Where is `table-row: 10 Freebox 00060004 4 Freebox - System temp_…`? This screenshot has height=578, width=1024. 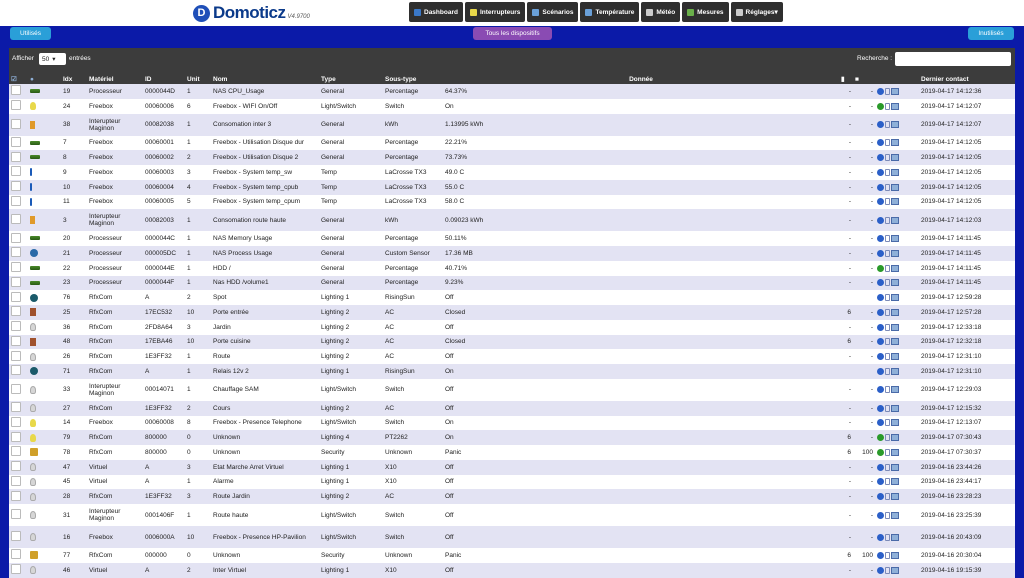 table-row: 10 Freebox 00060004 4 Freebox - System temp_… is located at coordinates (512, 187).